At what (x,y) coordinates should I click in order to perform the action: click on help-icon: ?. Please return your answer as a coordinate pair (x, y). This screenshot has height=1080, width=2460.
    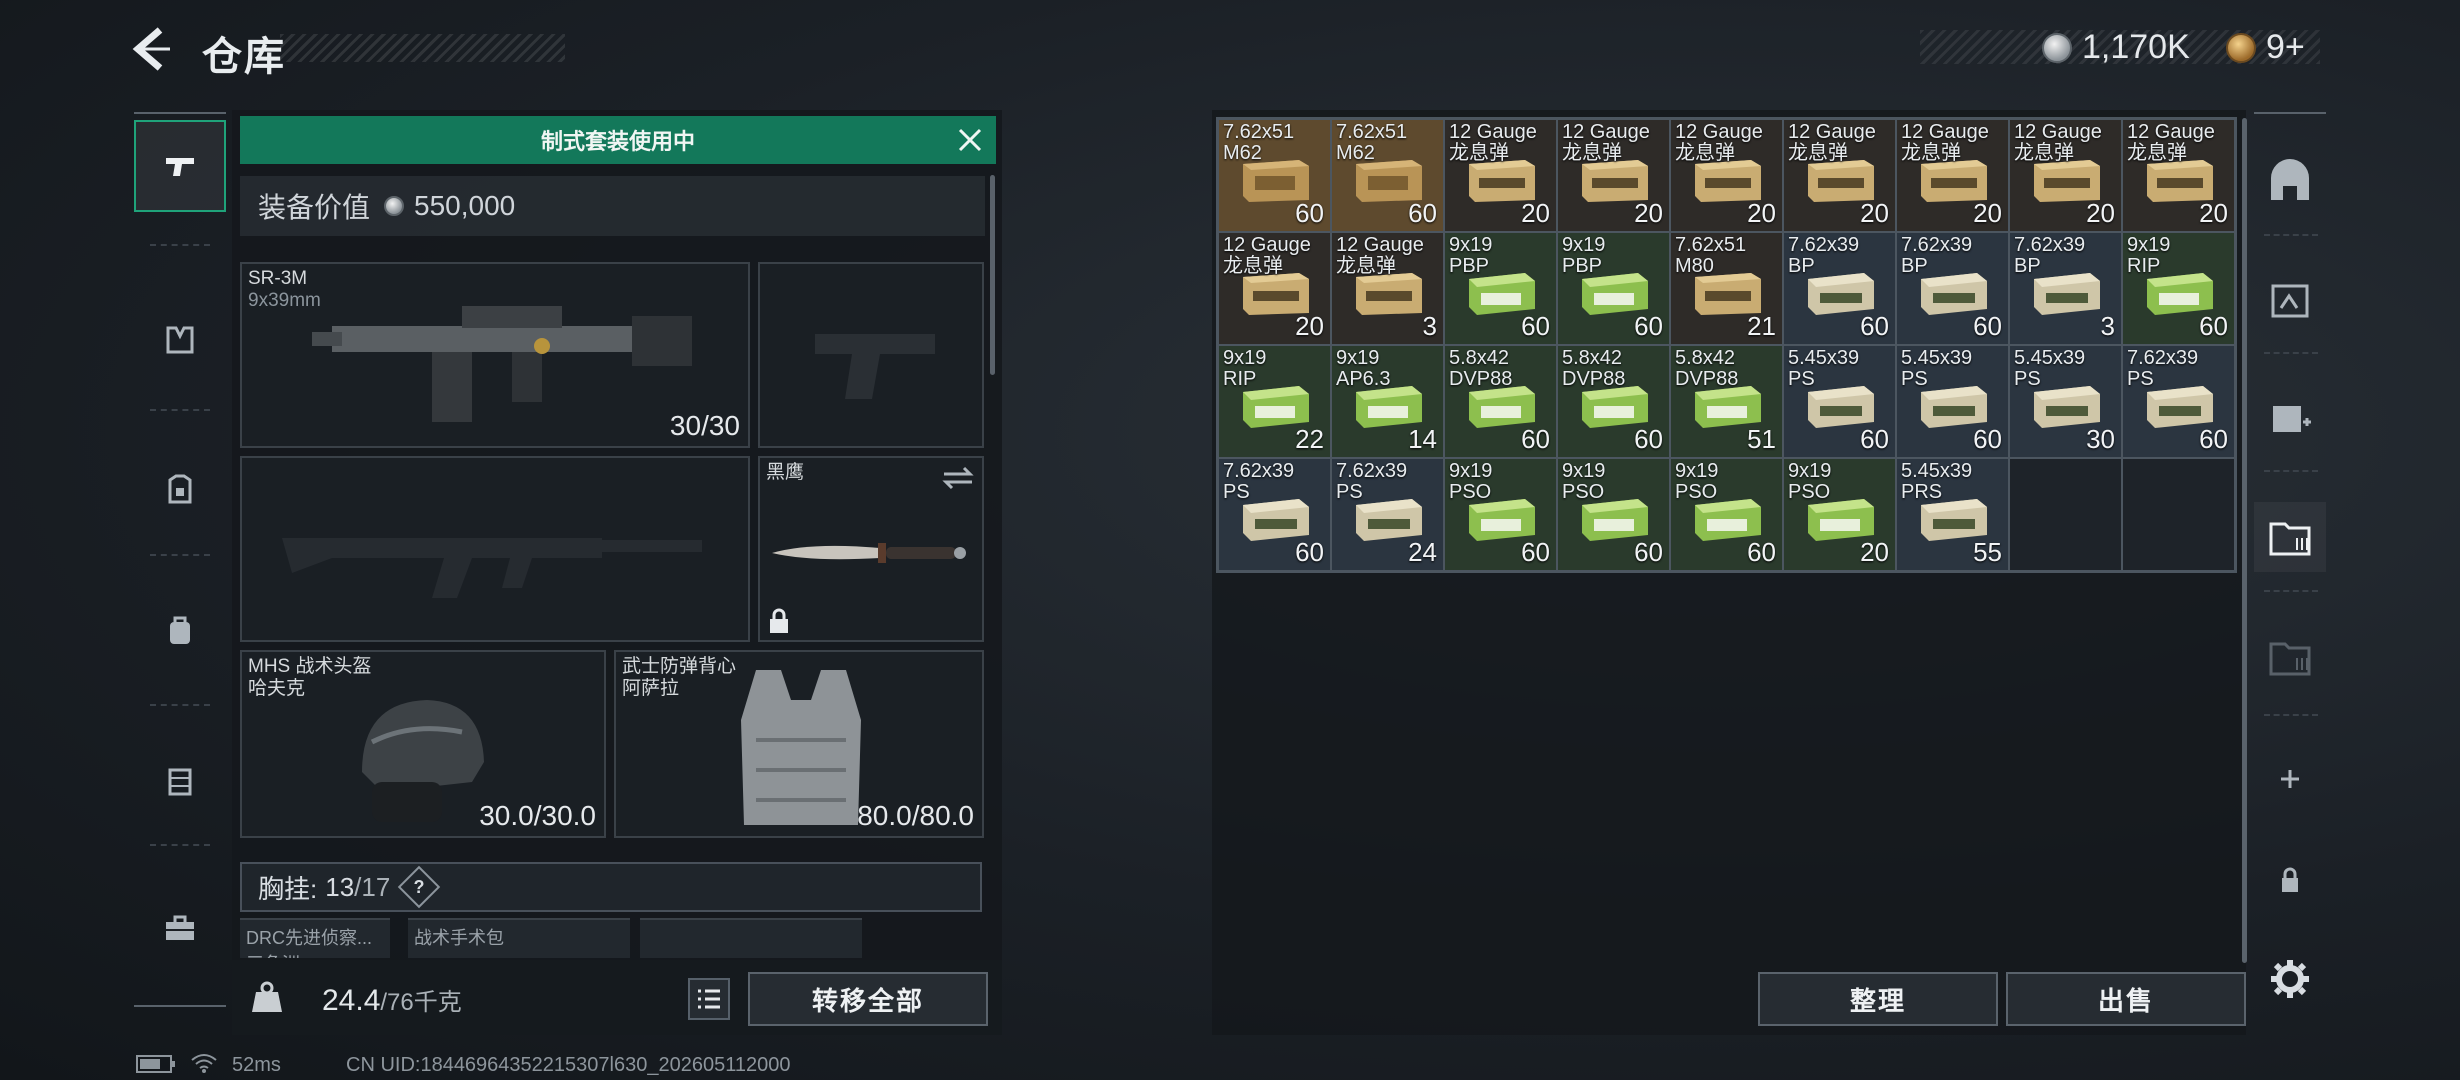
    Looking at the image, I should click on (419, 887).